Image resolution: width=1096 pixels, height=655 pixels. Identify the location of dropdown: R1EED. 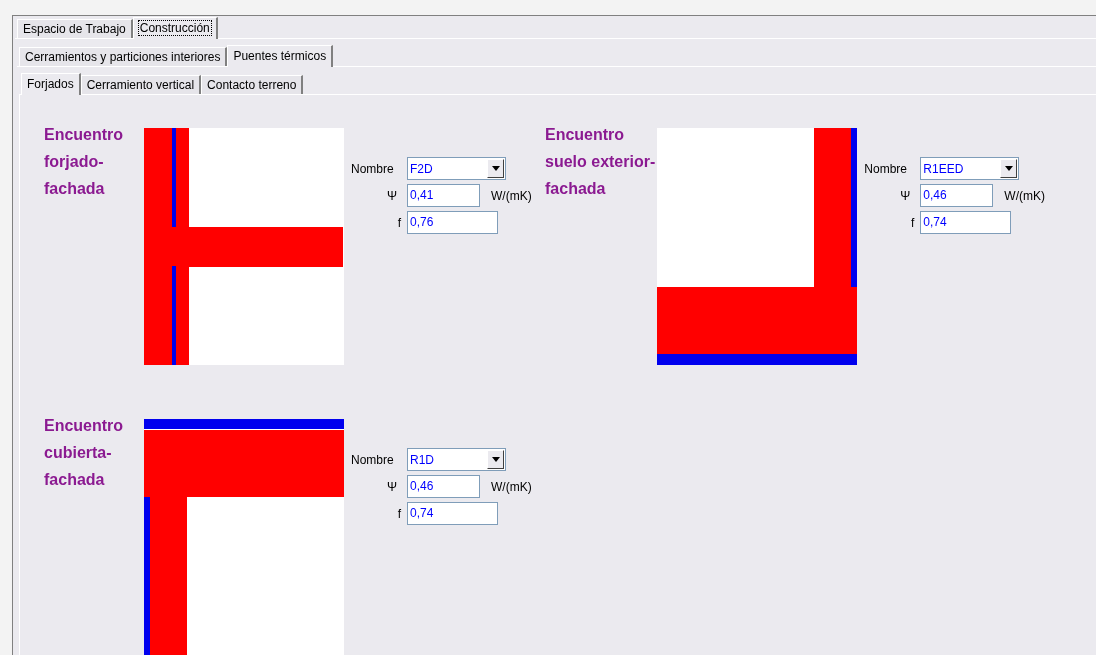
(970, 168).